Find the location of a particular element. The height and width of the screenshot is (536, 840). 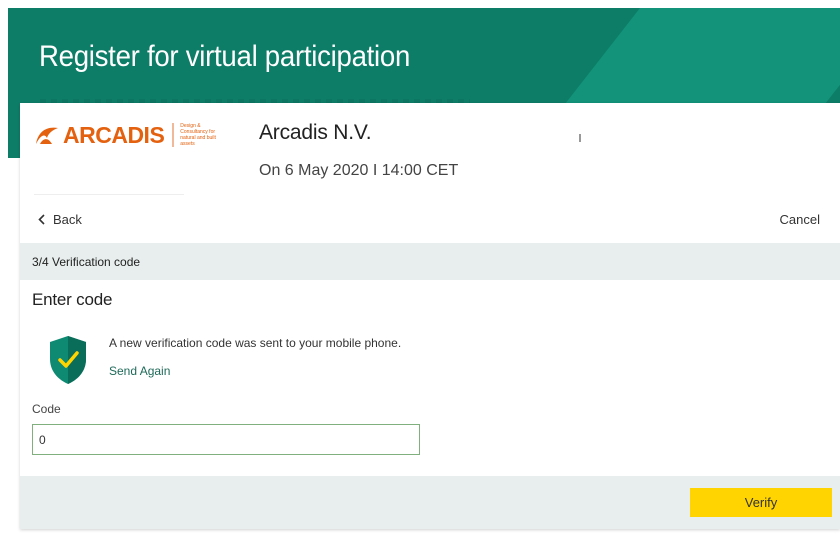

event-date: On 6 May 2020 I 14:00 CET is located at coordinates (359, 170).